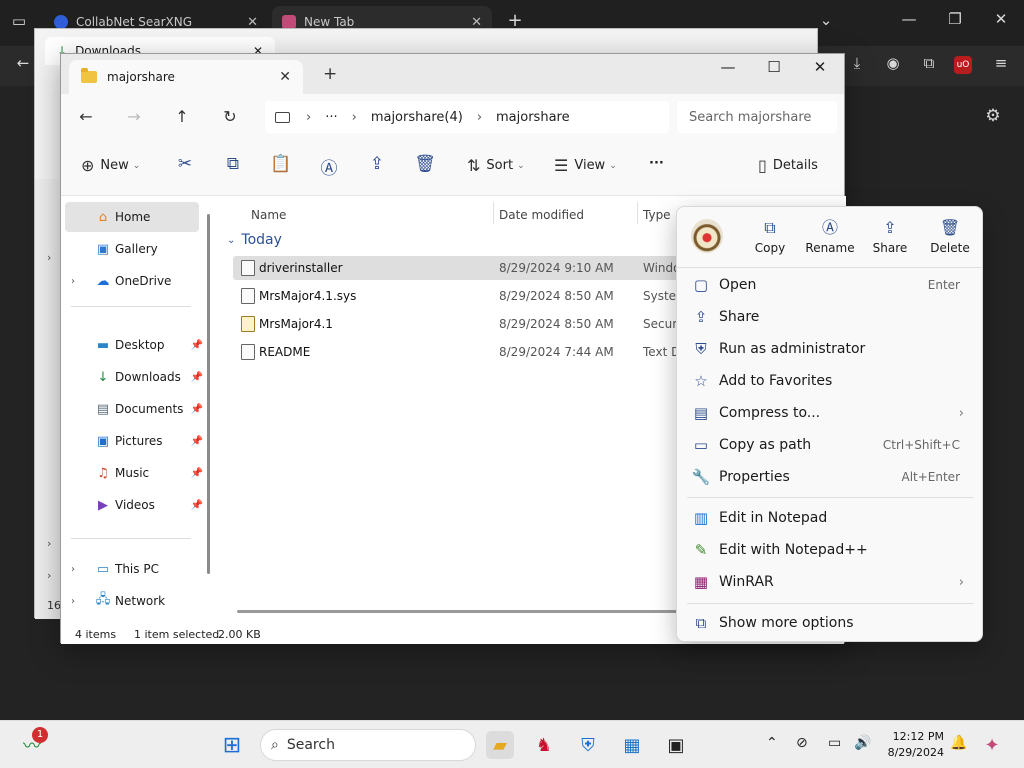 This screenshot has width=1024, height=768. I want to click on nav-item-downloads: ↓ Downloads 📌, so click(134, 377).